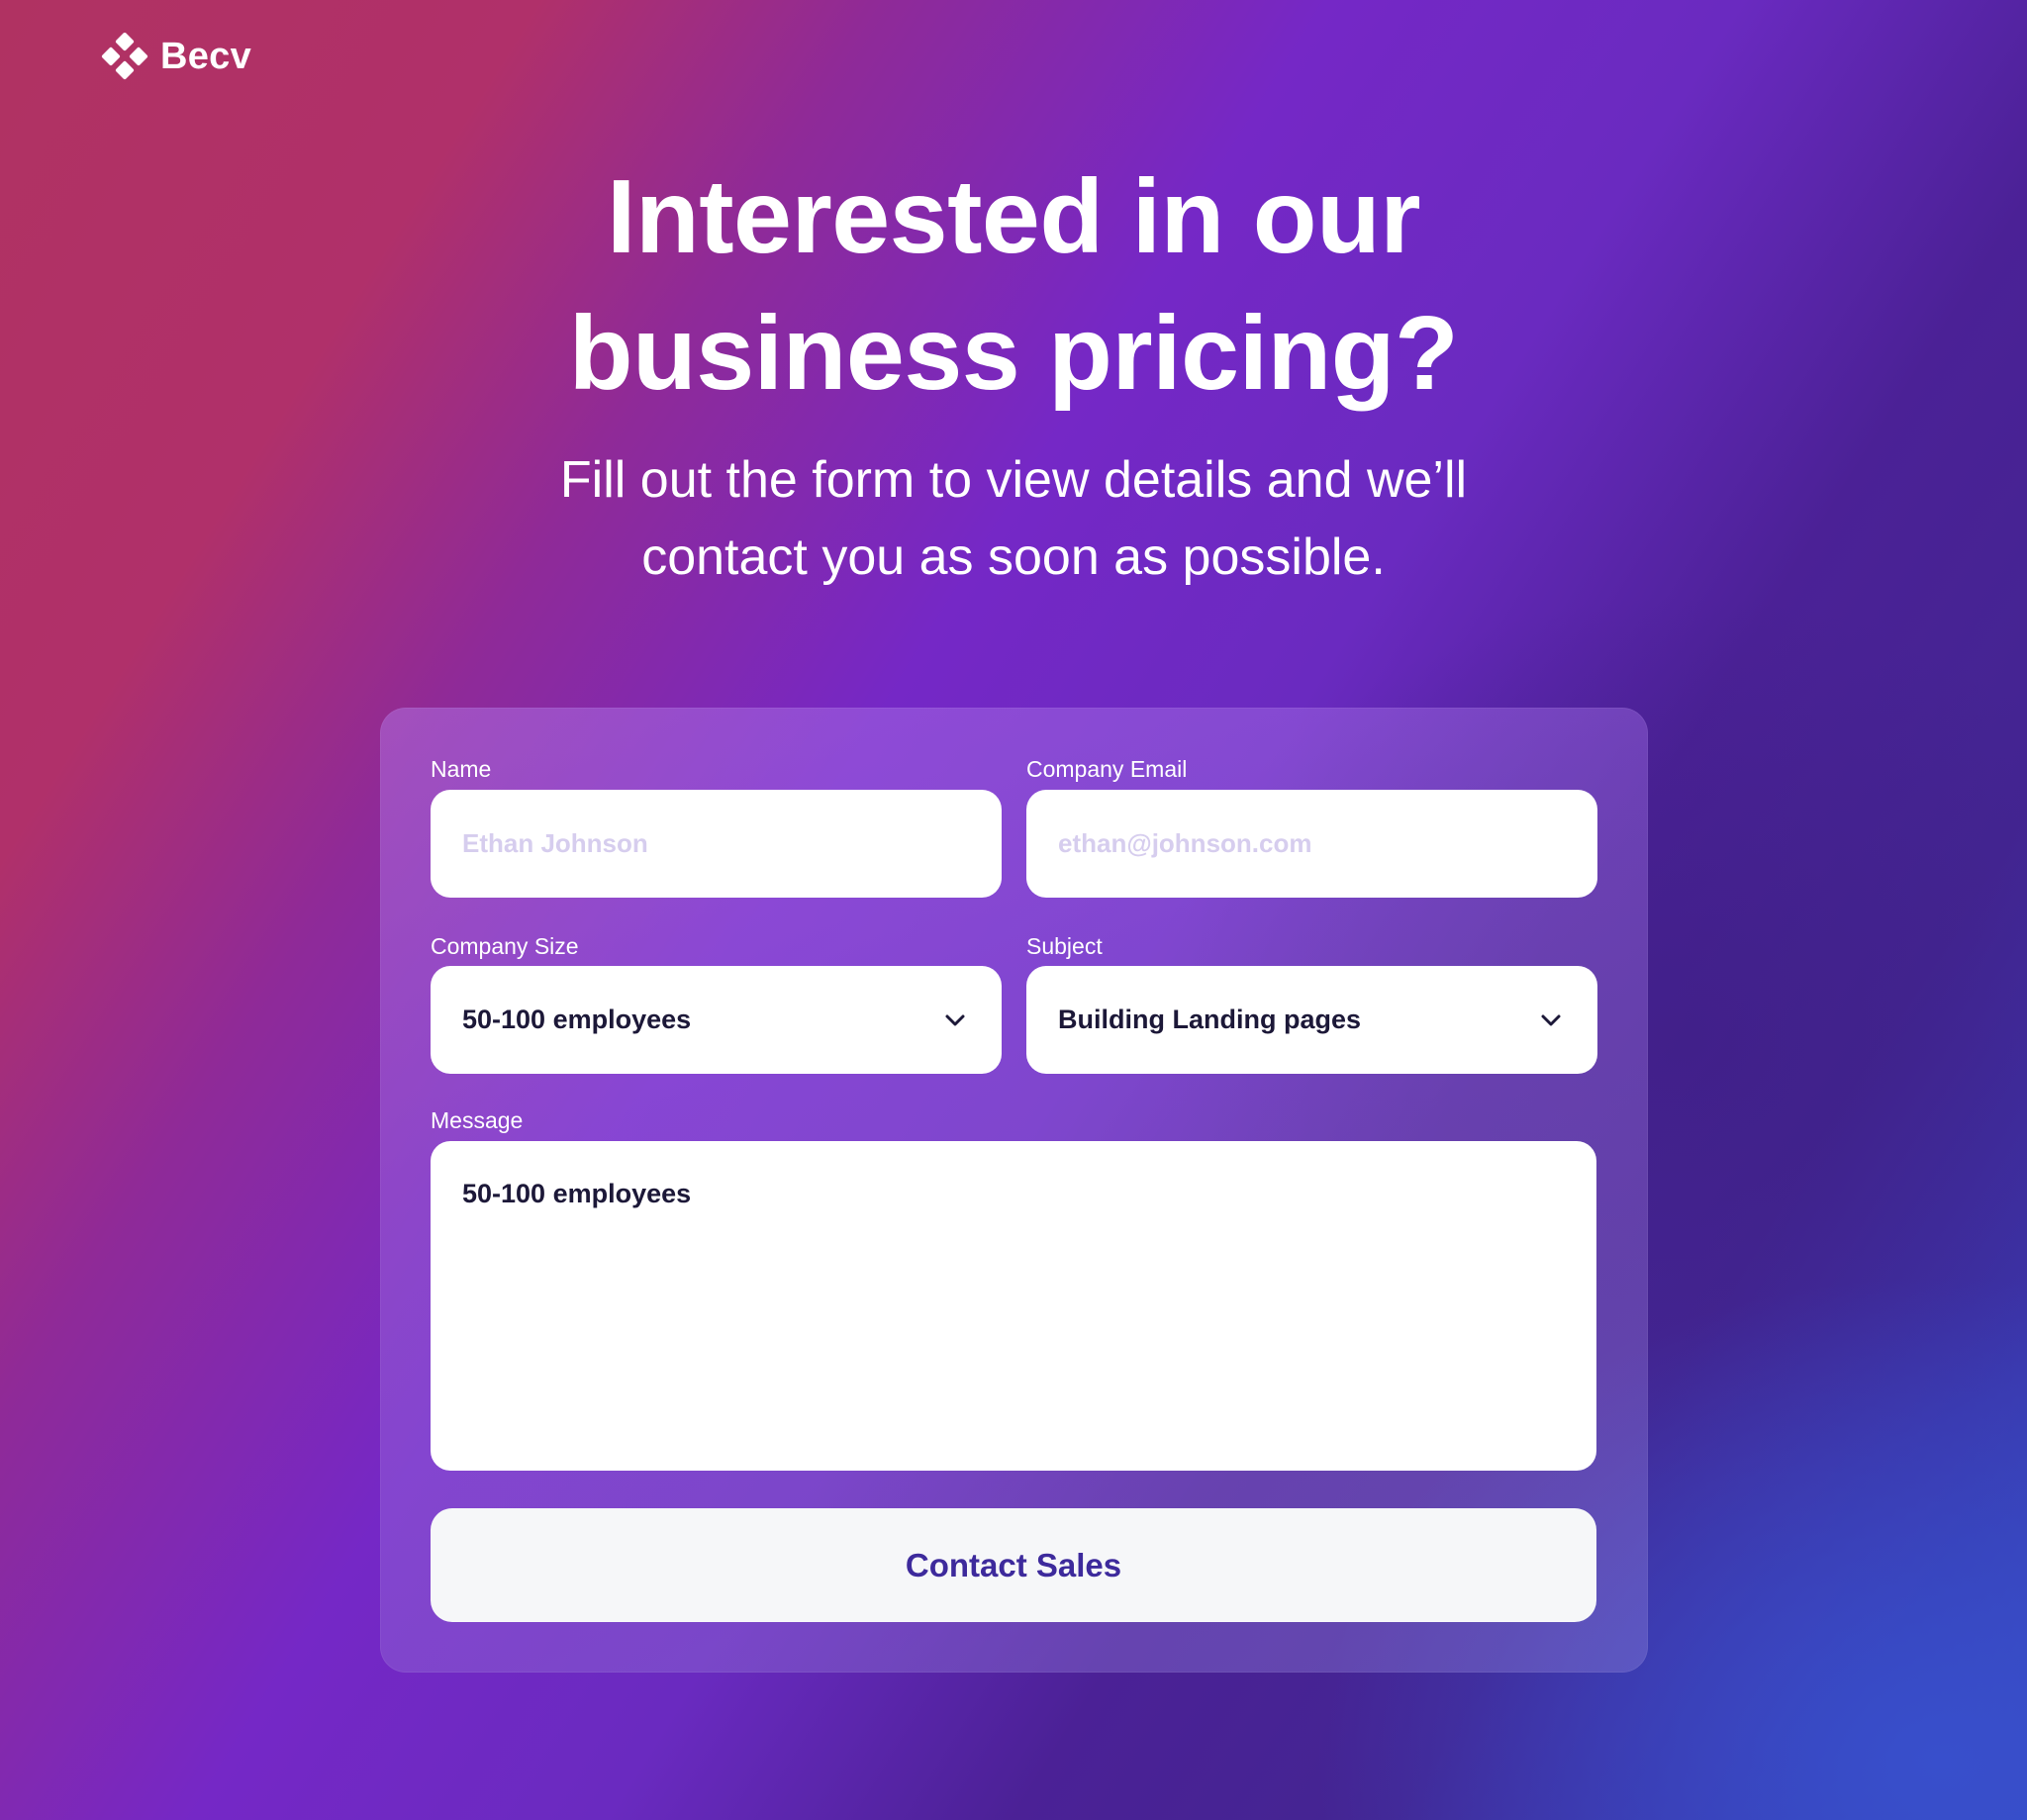 This screenshot has width=2027, height=1820. Describe the element at coordinates (478, 1120) in the screenshot. I see `message-label: Message` at that location.